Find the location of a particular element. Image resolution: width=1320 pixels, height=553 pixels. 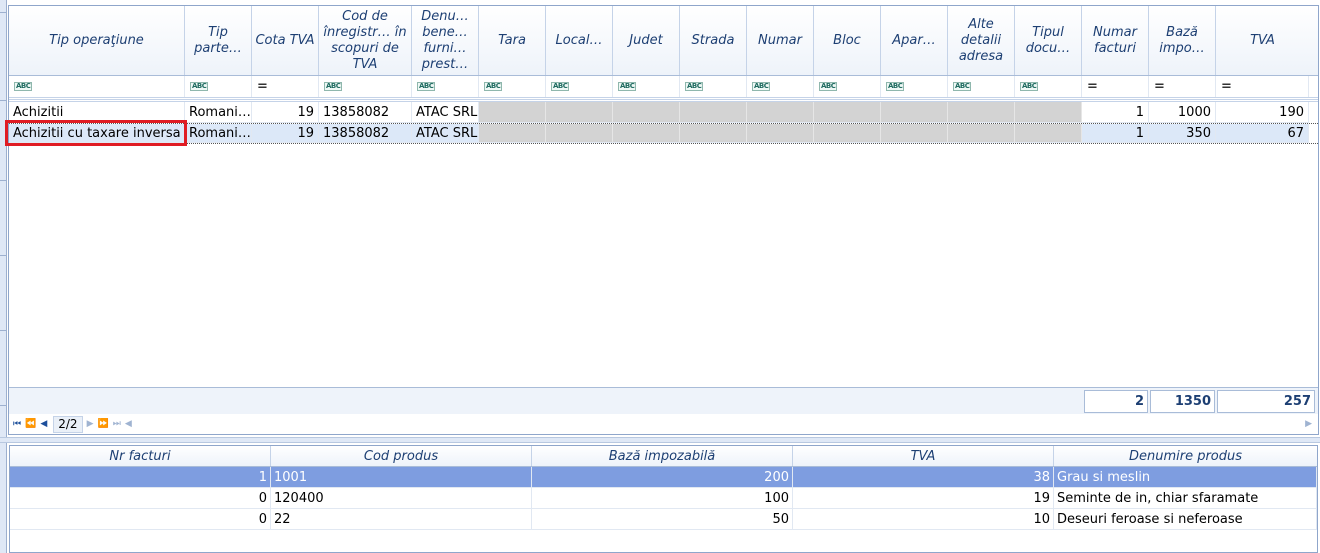

column-header-strada: Strada is located at coordinates (713, 40).